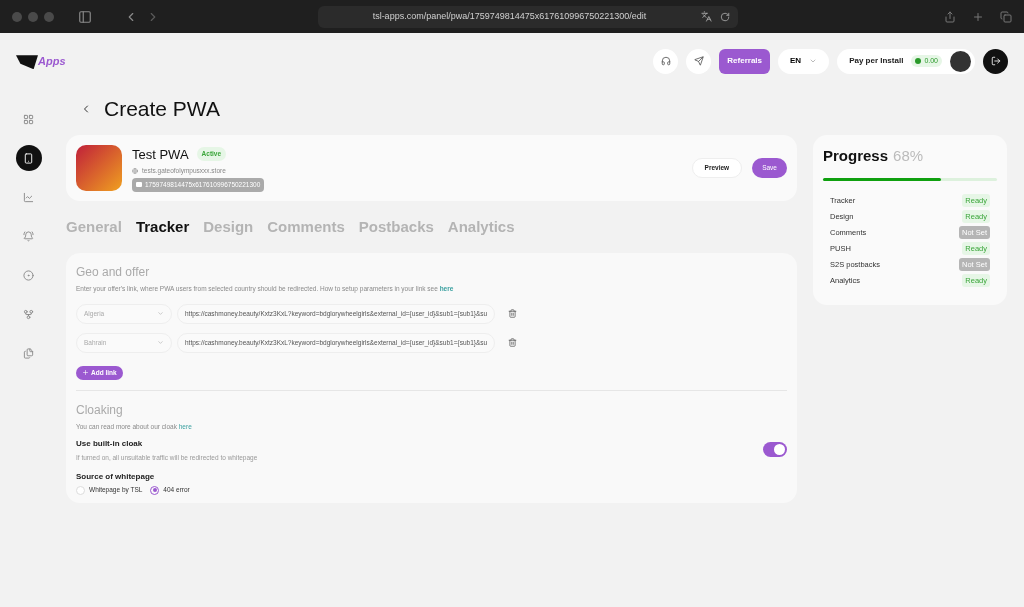 The image size is (1024, 607). What do you see at coordinates (162, 227) in the screenshot?
I see `tab: Tracker` at bounding box center [162, 227].